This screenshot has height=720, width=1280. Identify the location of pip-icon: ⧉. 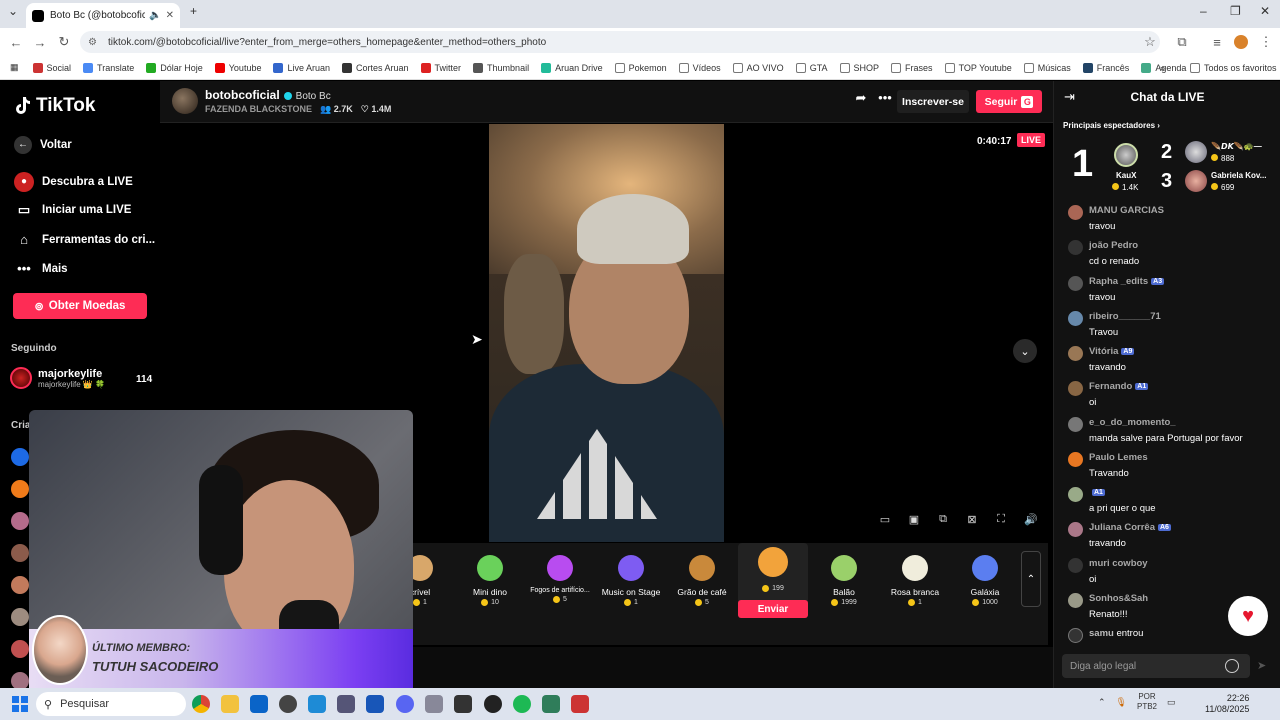
(943, 521).